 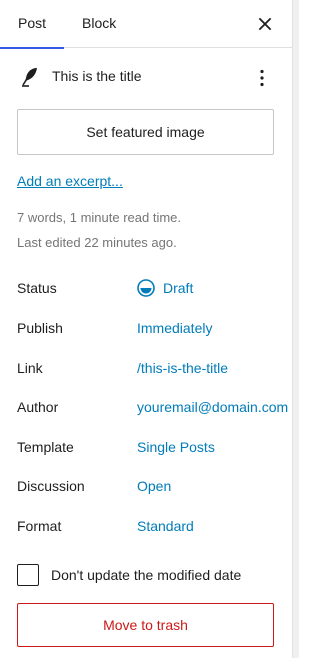 I want to click on dont-update-modified-date-checkbox, so click(x=28, y=575).